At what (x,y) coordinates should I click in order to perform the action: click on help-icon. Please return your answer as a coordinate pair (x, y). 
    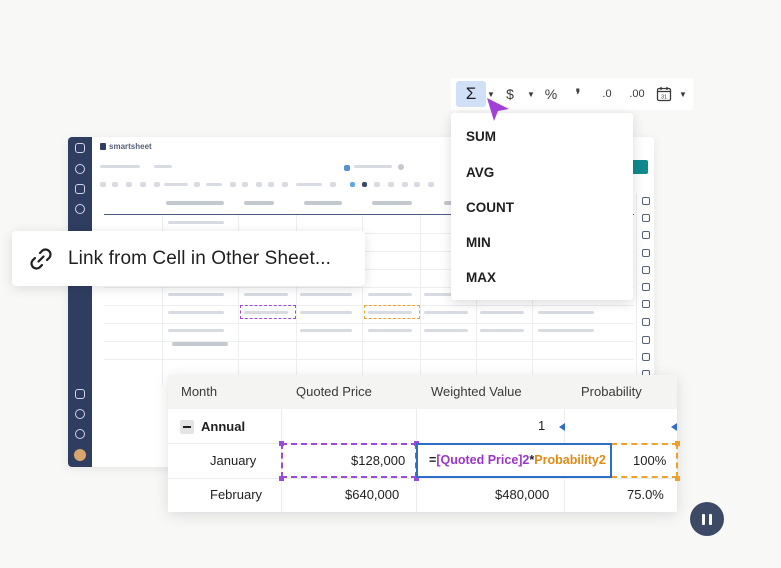
    Looking at the image, I should click on (80, 434).